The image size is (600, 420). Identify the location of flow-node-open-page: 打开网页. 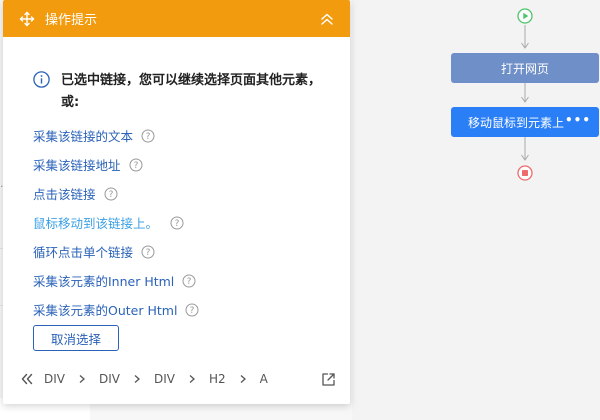
(525, 68).